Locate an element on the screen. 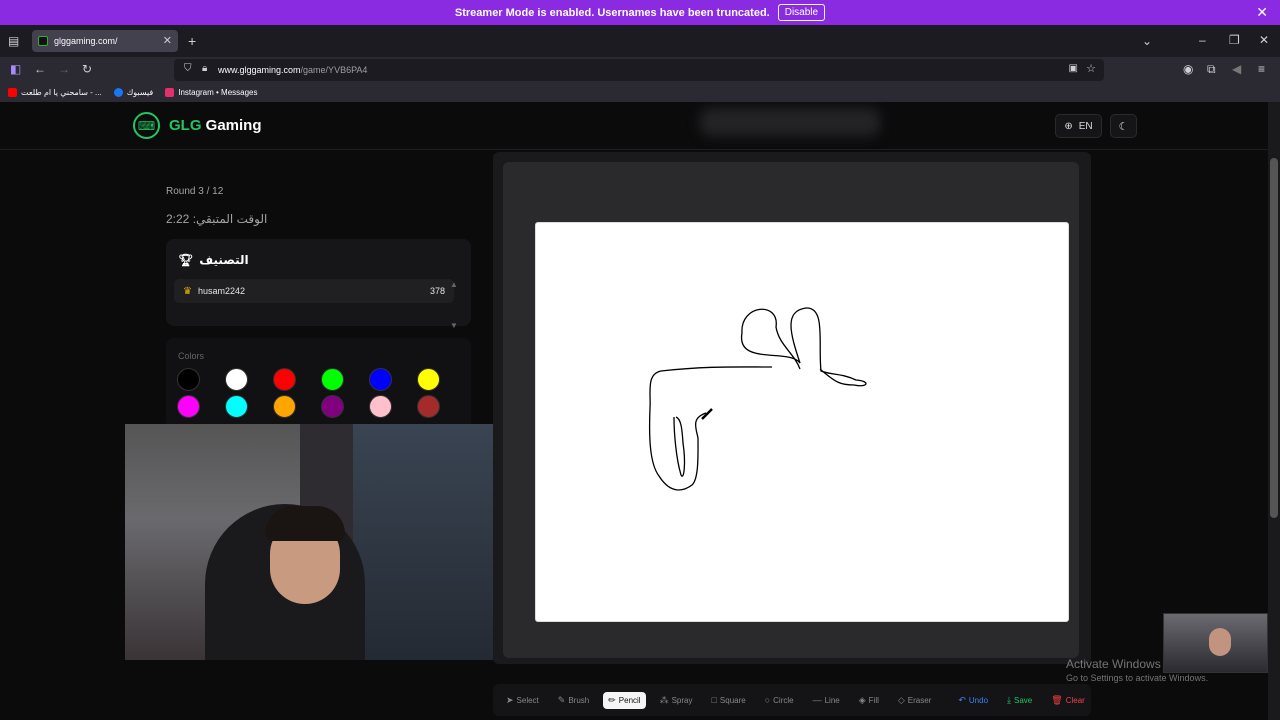 The image size is (1280, 720). trophy-icon: 🏆︎ is located at coordinates (186, 260).